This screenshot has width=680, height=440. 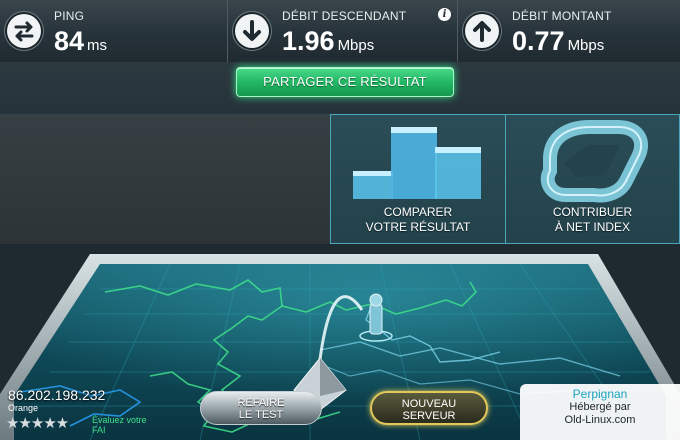 I want to click on new-server-button: NOUVEAU SERVEUR, so click(x=429, y=408).